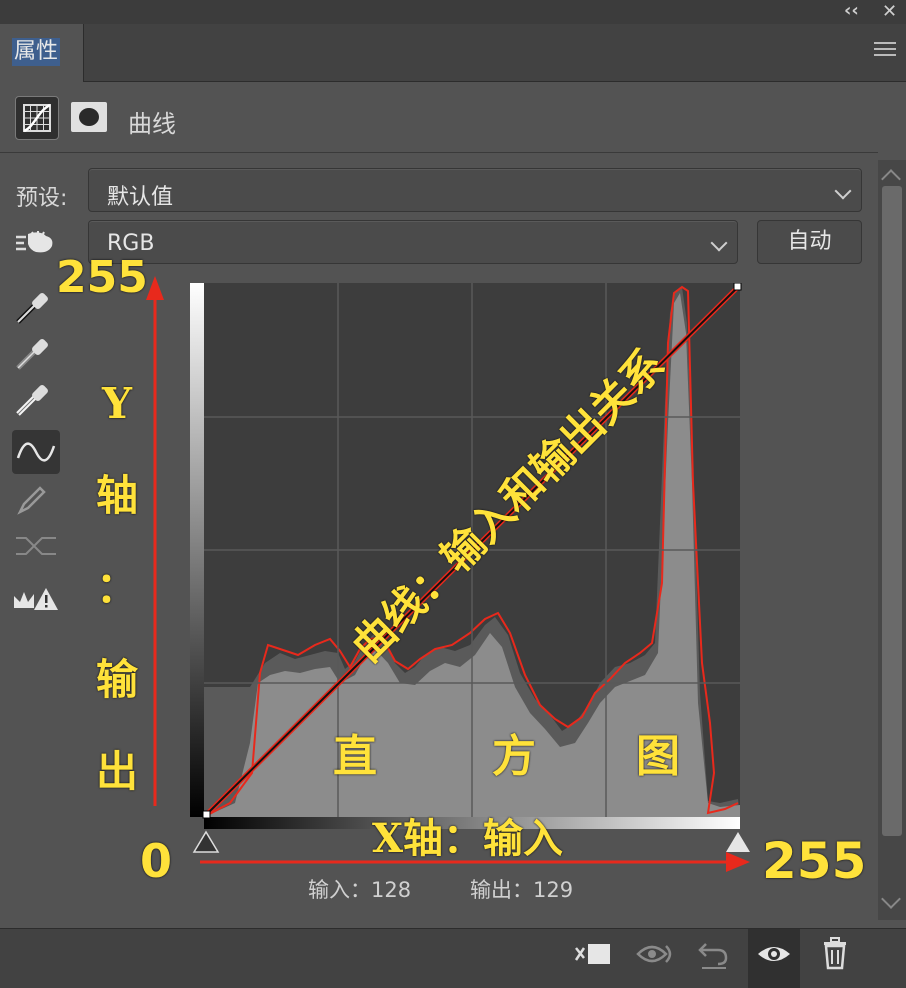  I want to click on y-axis-char: 轴, so click(116, 495).